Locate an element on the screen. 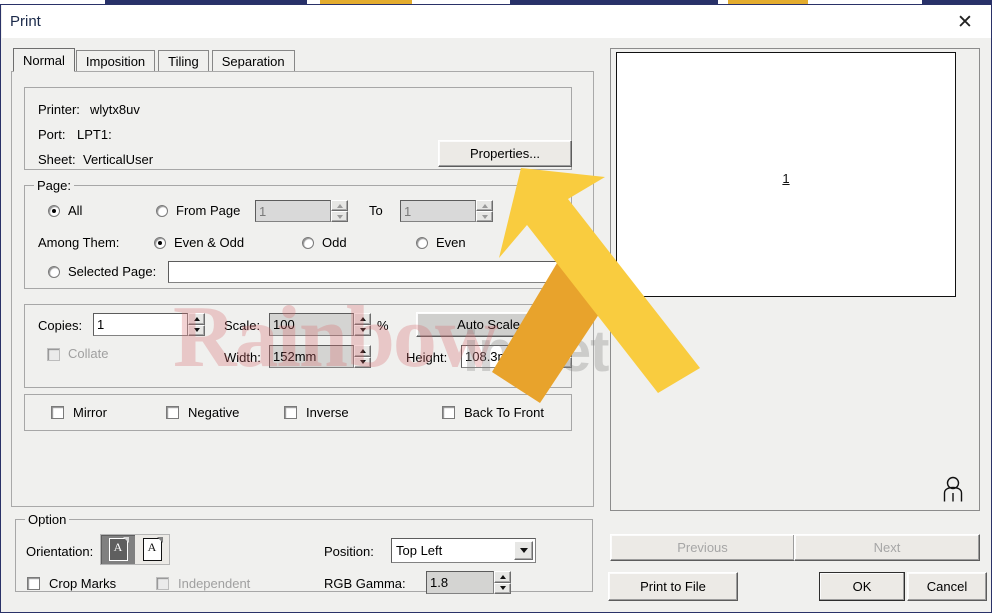 This screenshot has width=992, height=613. radio-even is located at coordinates (422, 243).